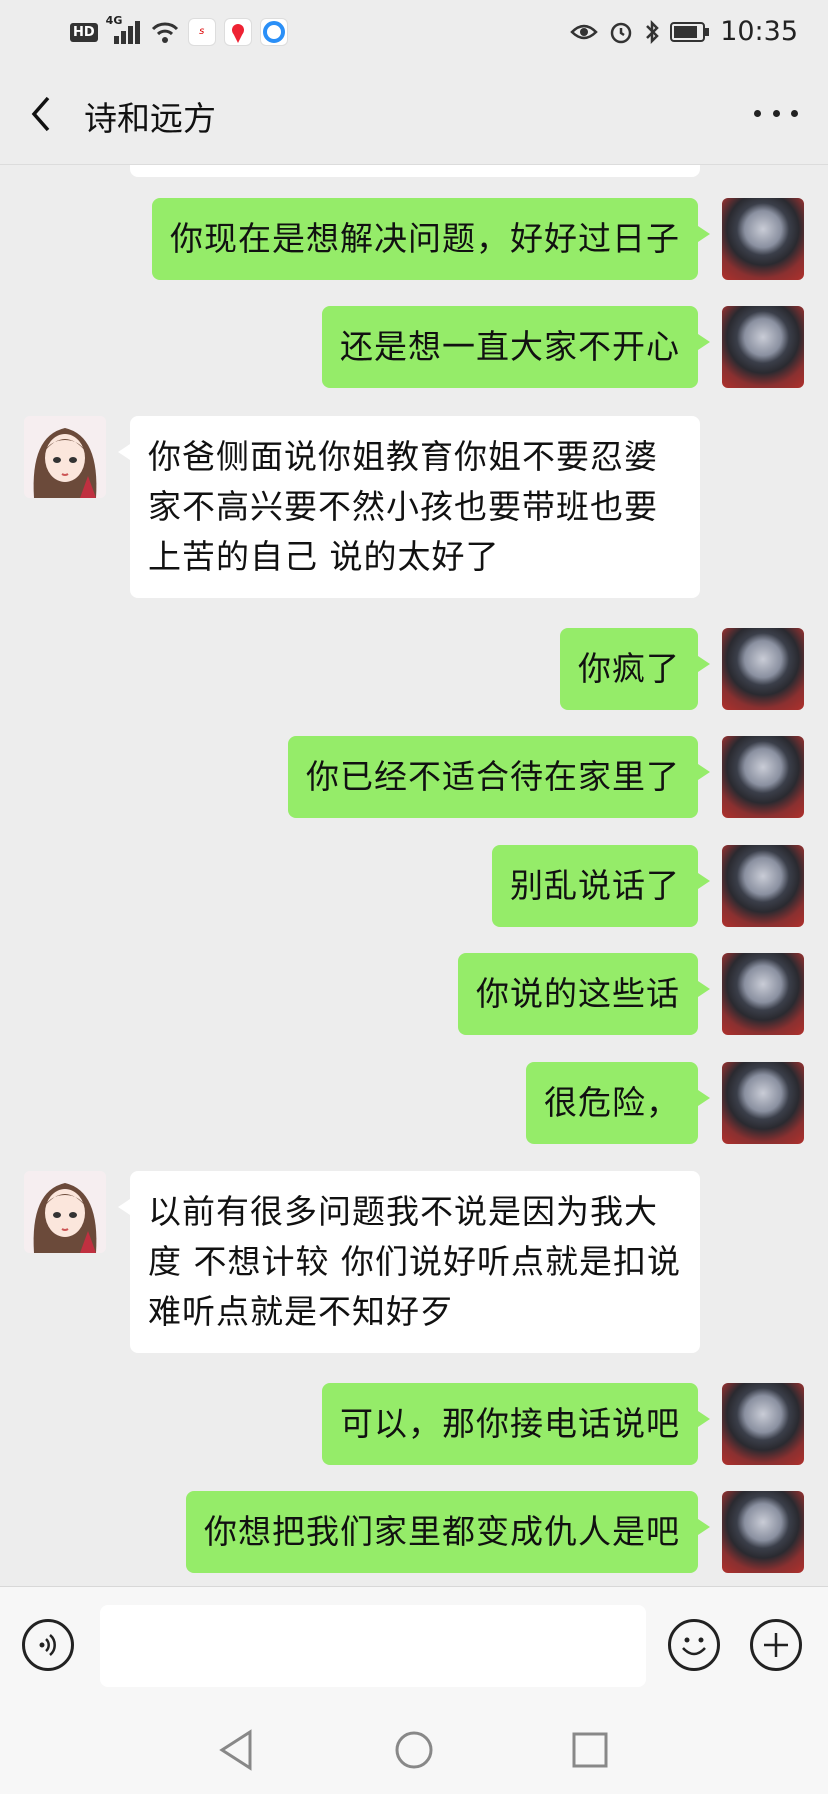 The image size is (828, 1794). What do you see at coordinates (621, 32) in the screenshot?
I see `alarm-icon` at bounding box center [621, 32].